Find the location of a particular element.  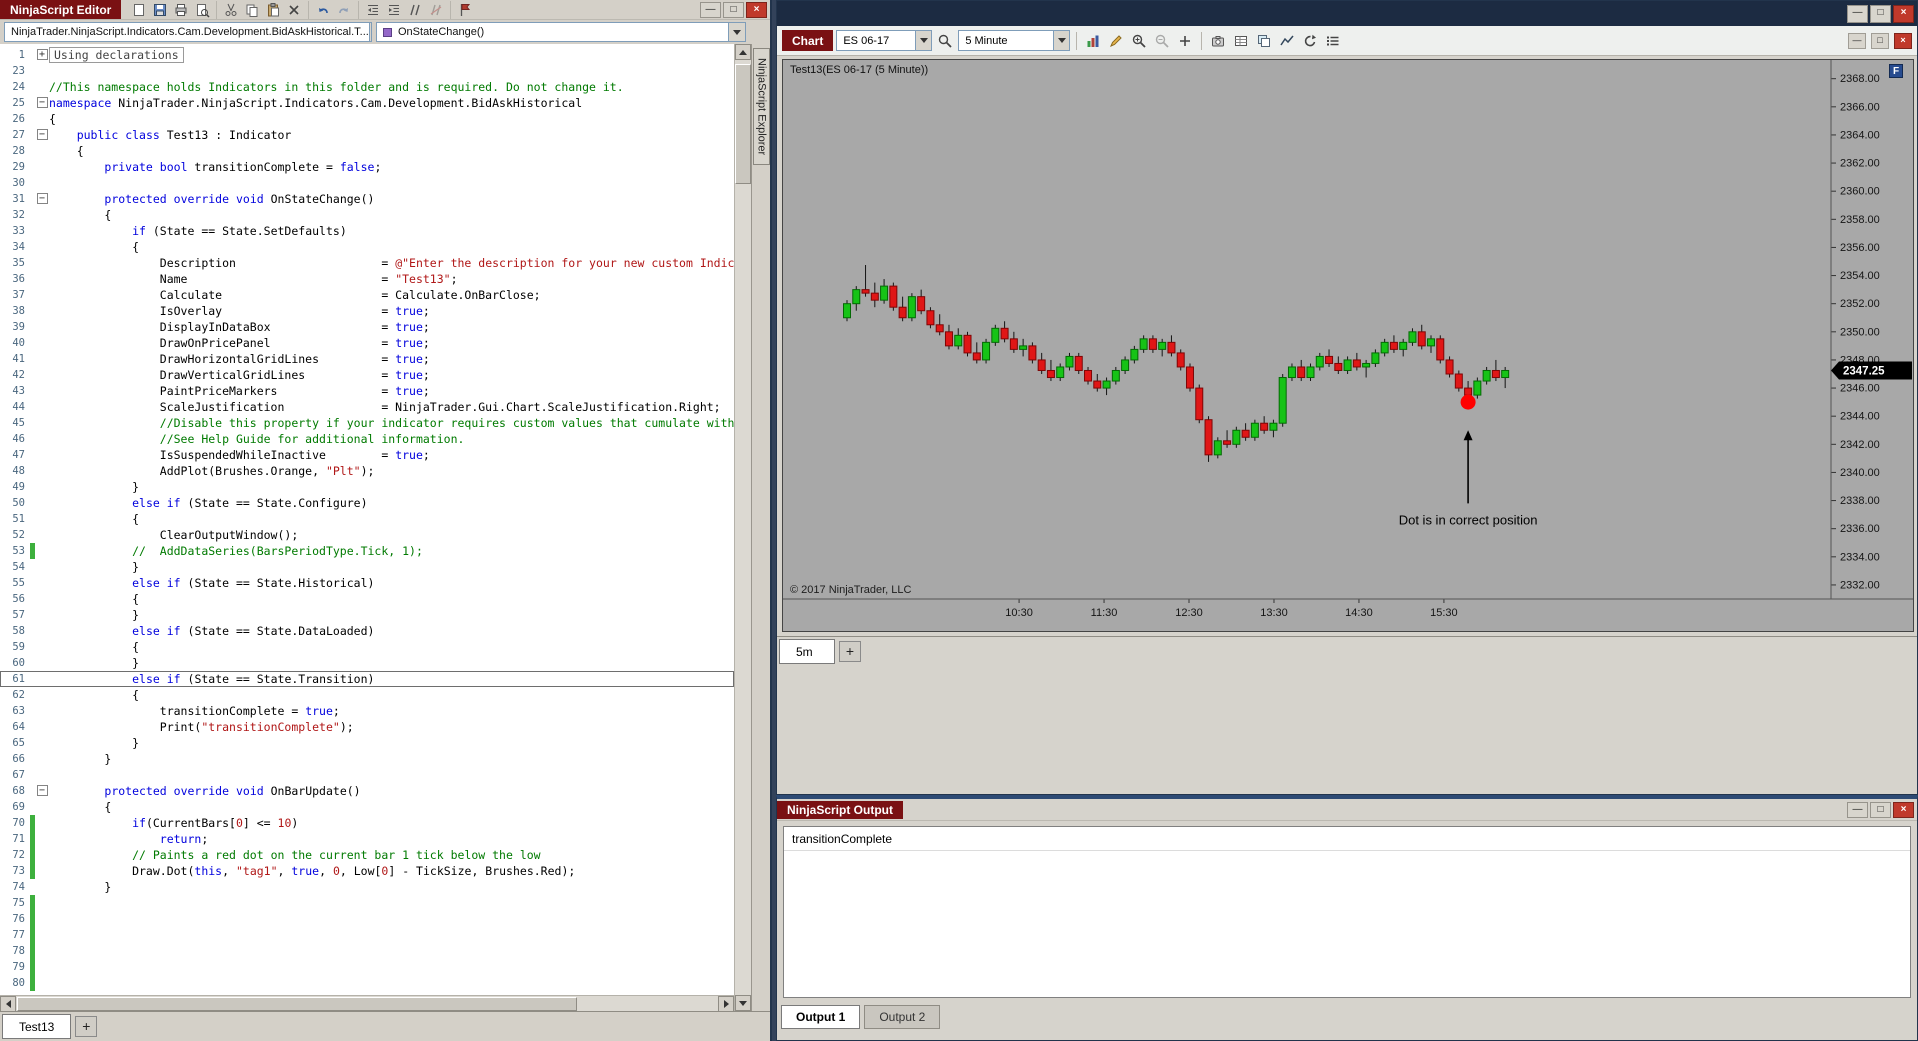

output-maximize-button: □ is located at coordinates (1880, 809).